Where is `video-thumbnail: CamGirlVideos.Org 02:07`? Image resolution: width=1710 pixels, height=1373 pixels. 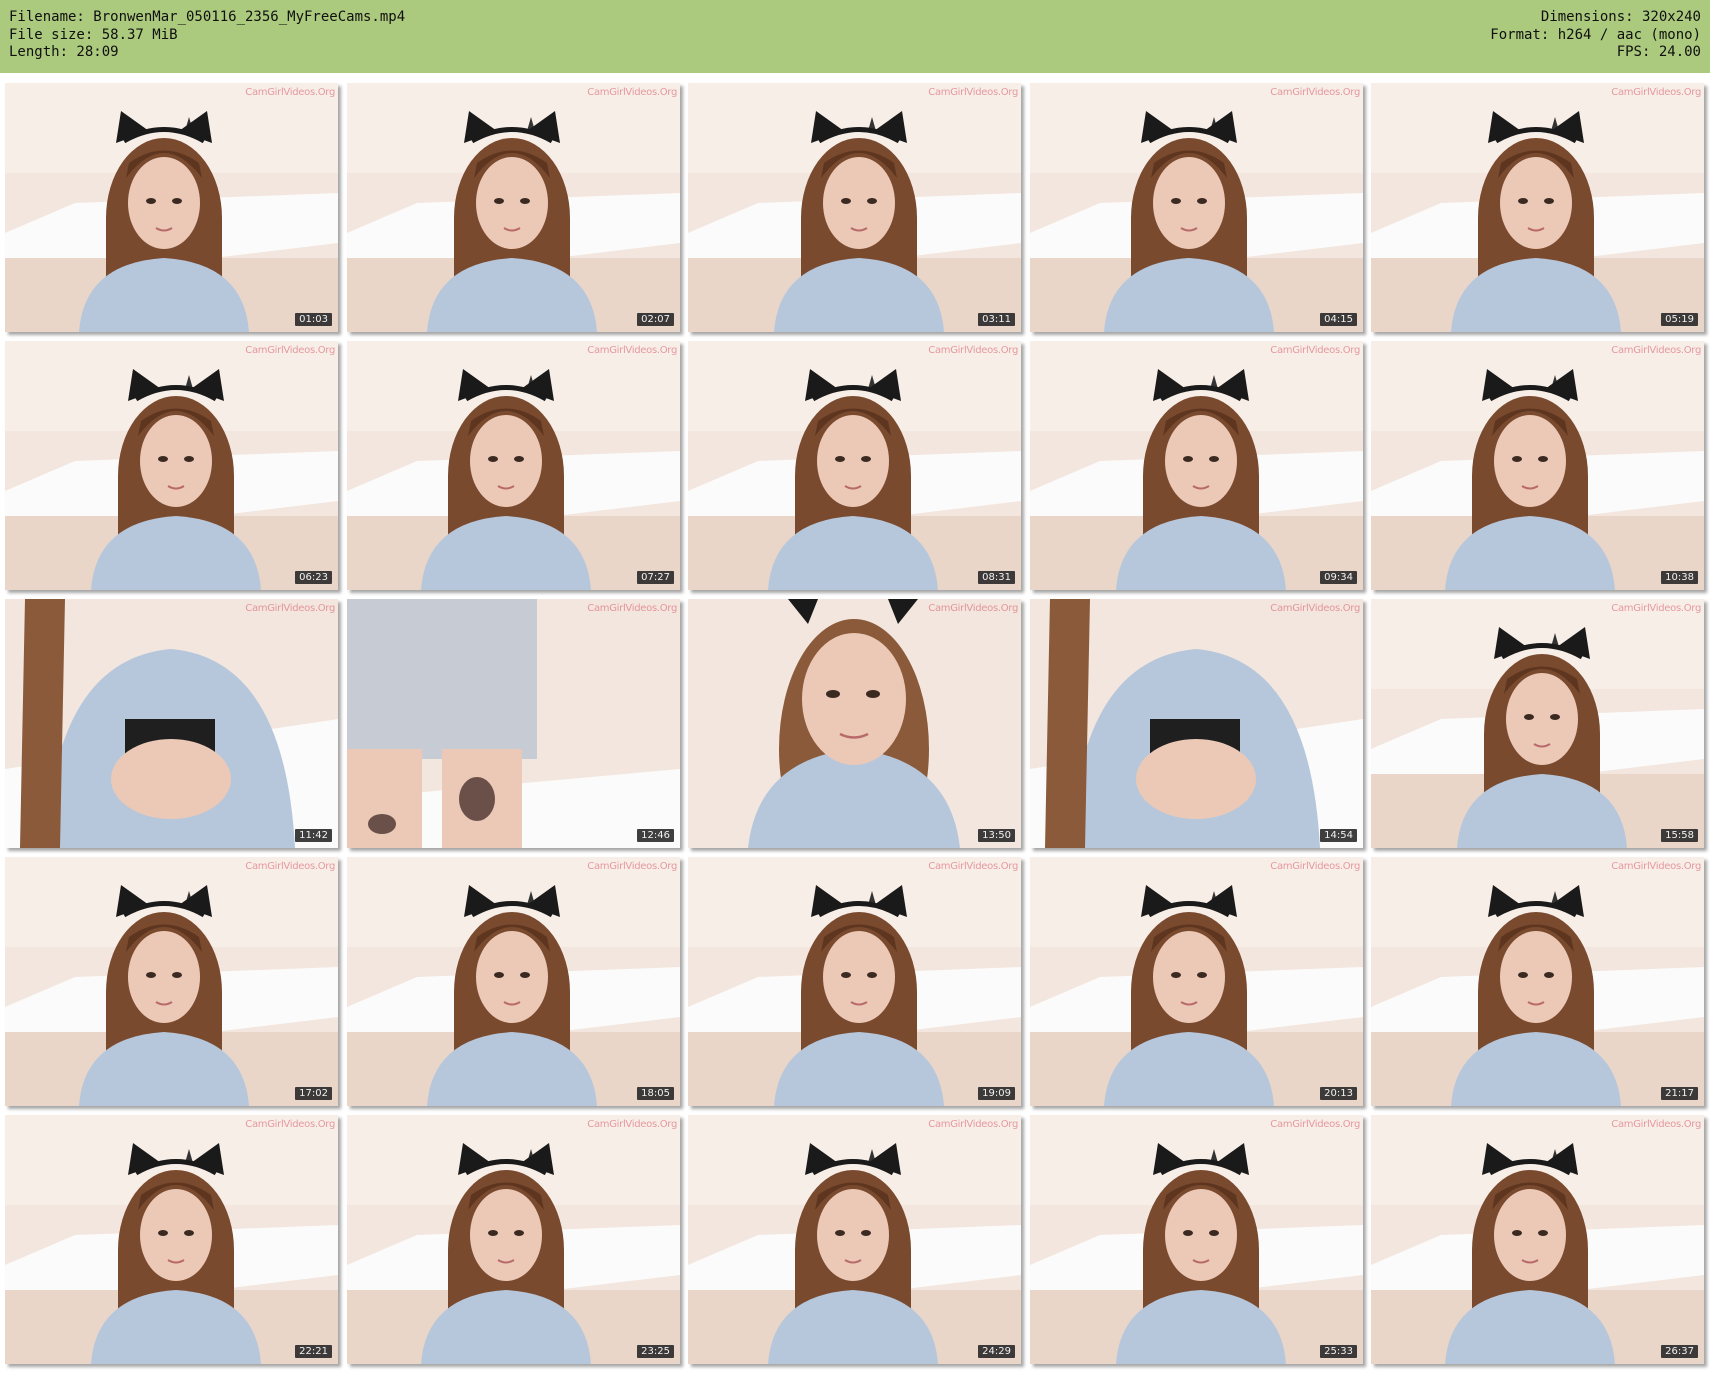
video-thumbnail: CamGirlVideos.Org 02:07 is located at coordinates (513, 207).